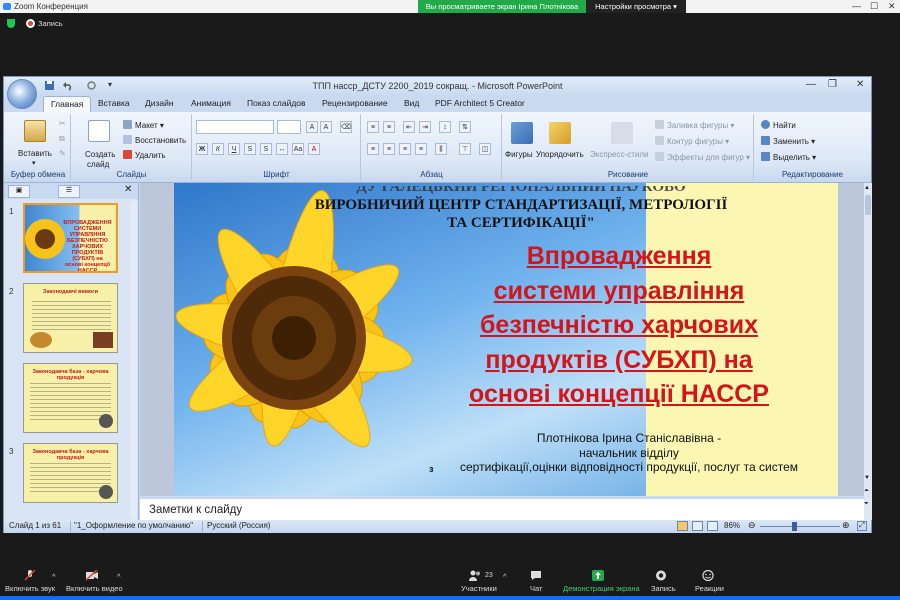 The width and height of the screenshot is (900, 600). Describe the element at coordinates (266, 149) in the screenshot. I see `shadow-icon: S` at that location.